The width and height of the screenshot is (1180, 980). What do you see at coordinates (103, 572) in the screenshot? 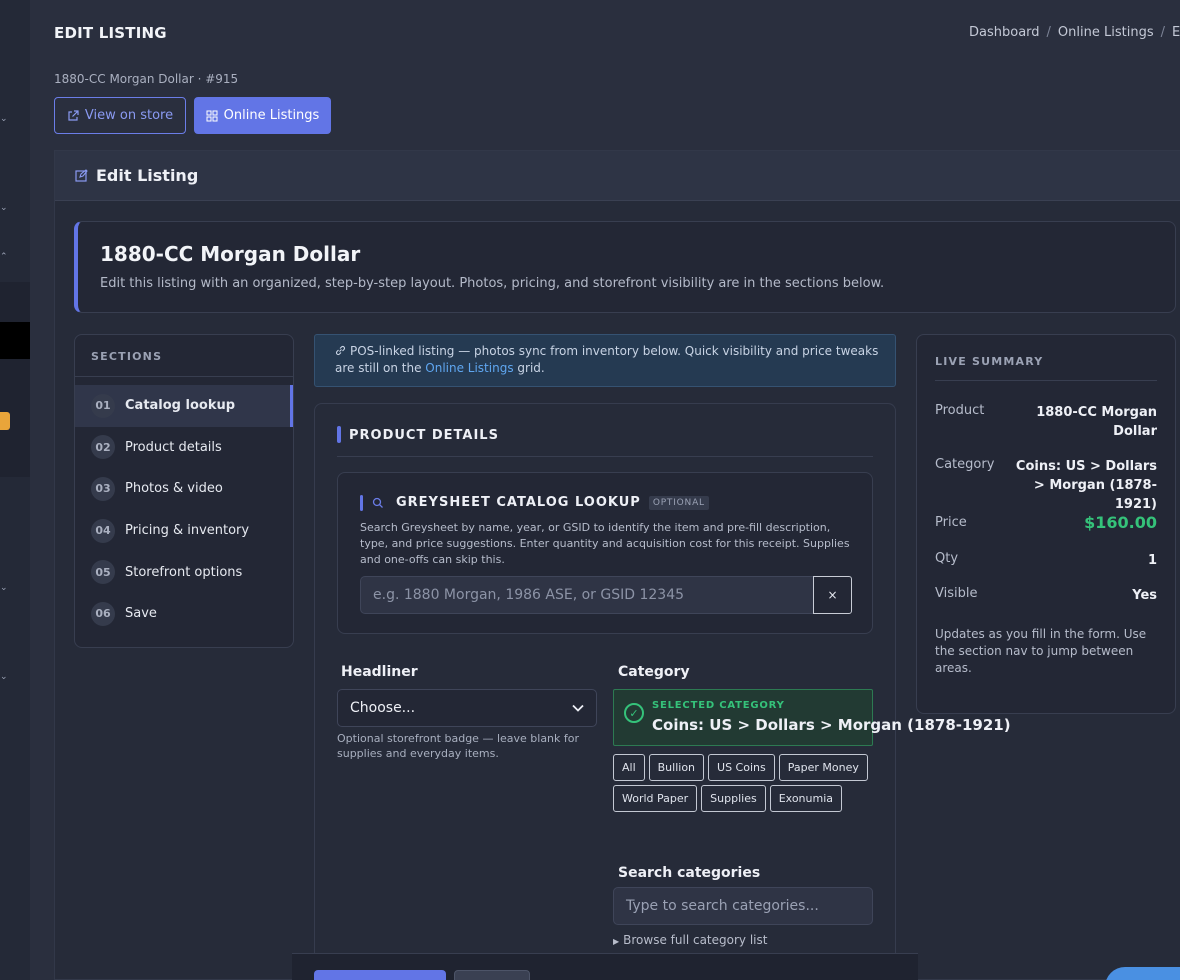
I see `section-number: 05` at bounding box center [103, 572].